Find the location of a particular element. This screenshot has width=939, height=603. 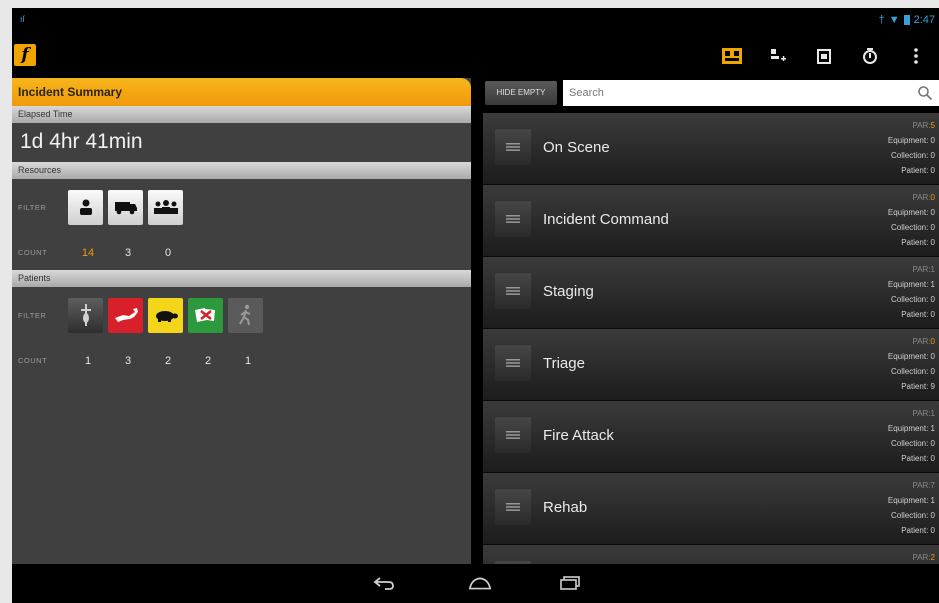

delayed-count: 2 is located at coordinates (168, 360).